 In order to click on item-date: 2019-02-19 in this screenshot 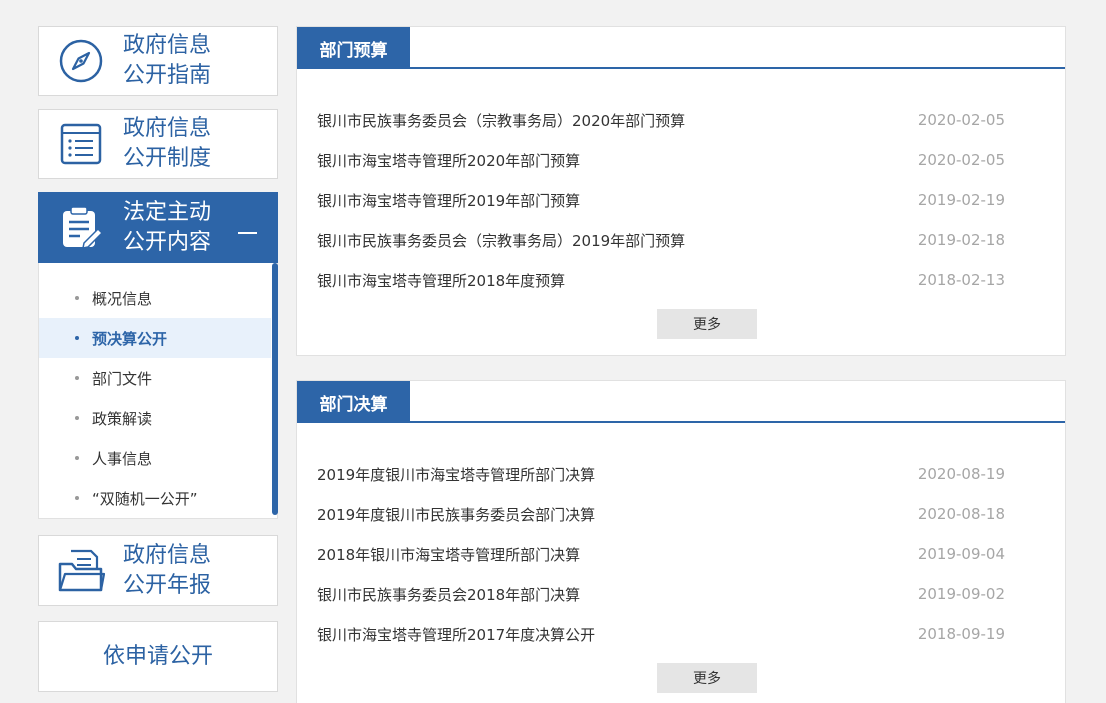, I will do `click(961, 200)`.